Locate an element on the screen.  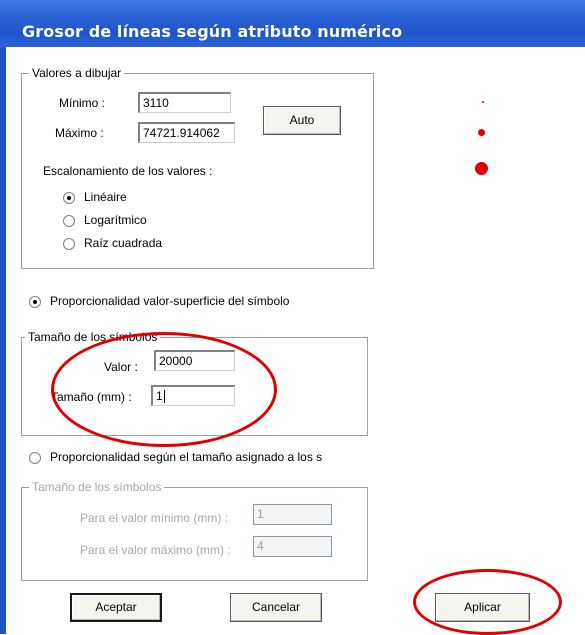
title-bar: Grosor de líneas según atributo numérico is located at coordinates (292, 23).